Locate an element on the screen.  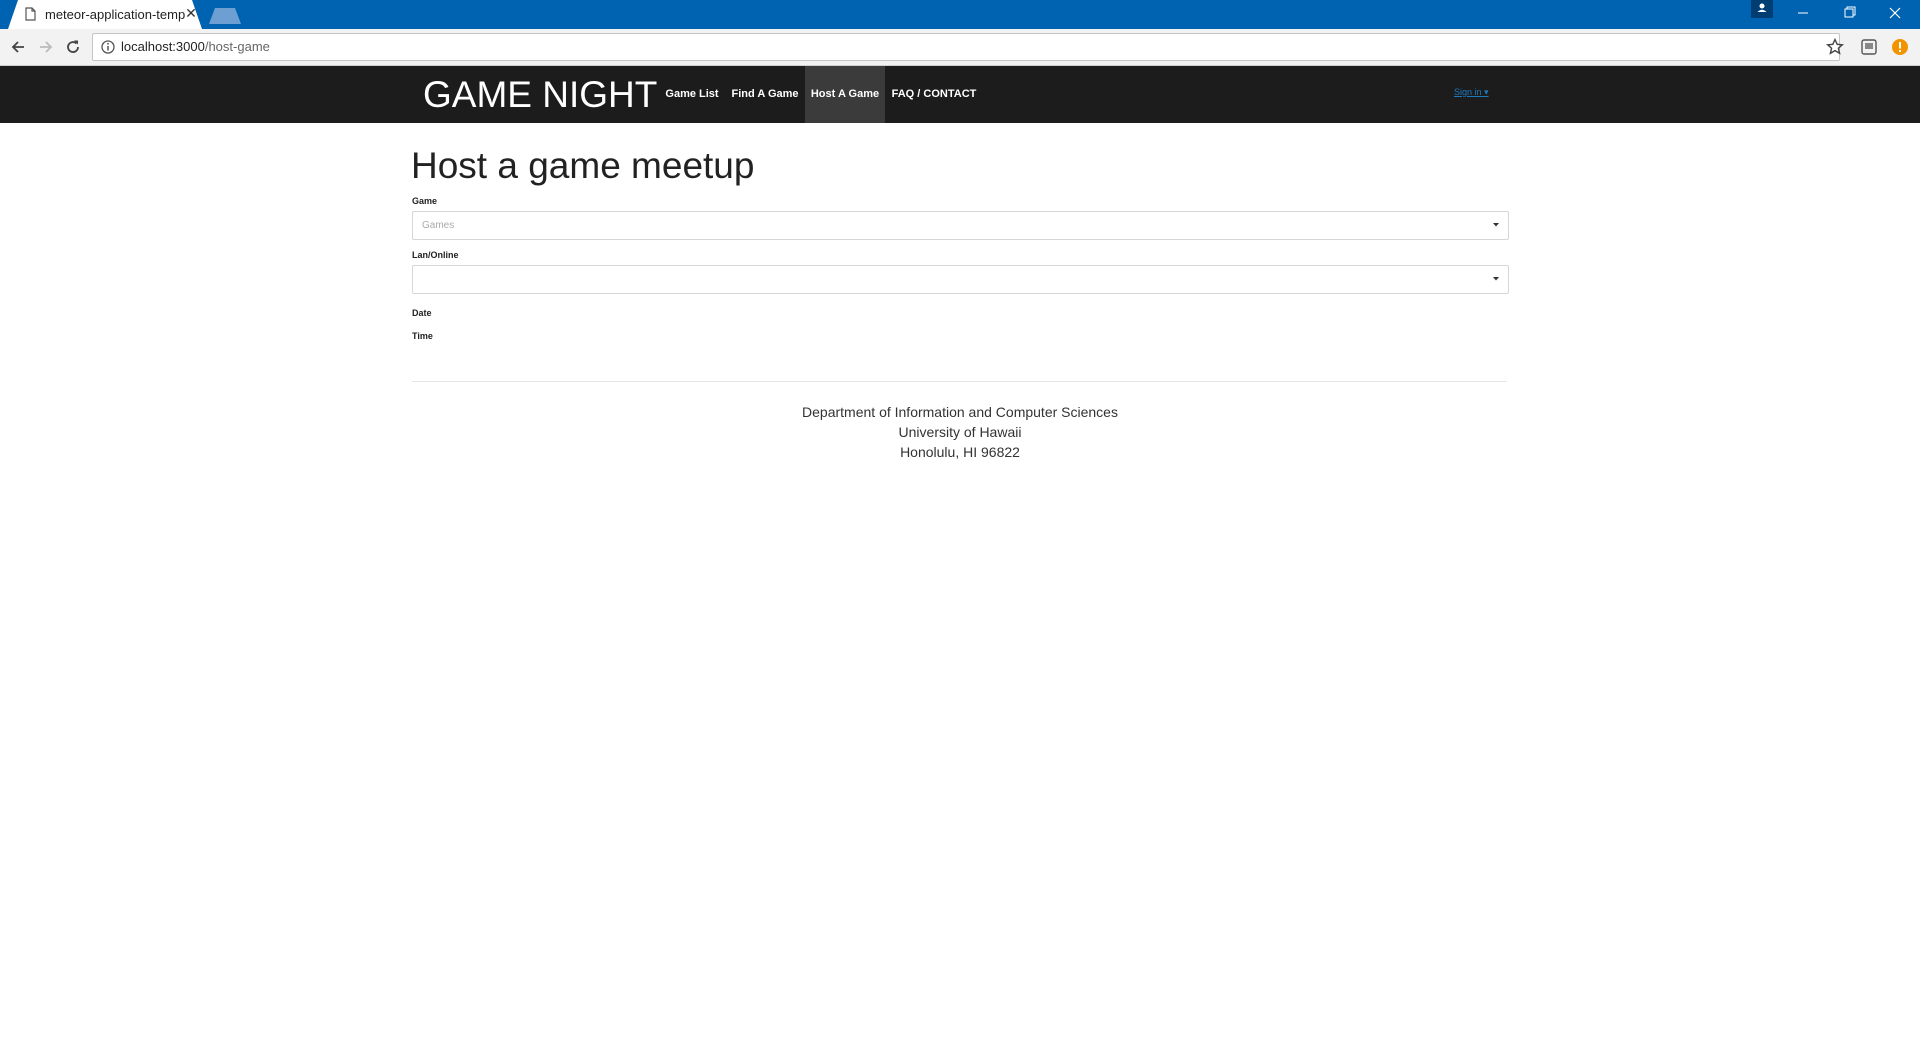
alert-icon is located at coordinates (1900, 47).